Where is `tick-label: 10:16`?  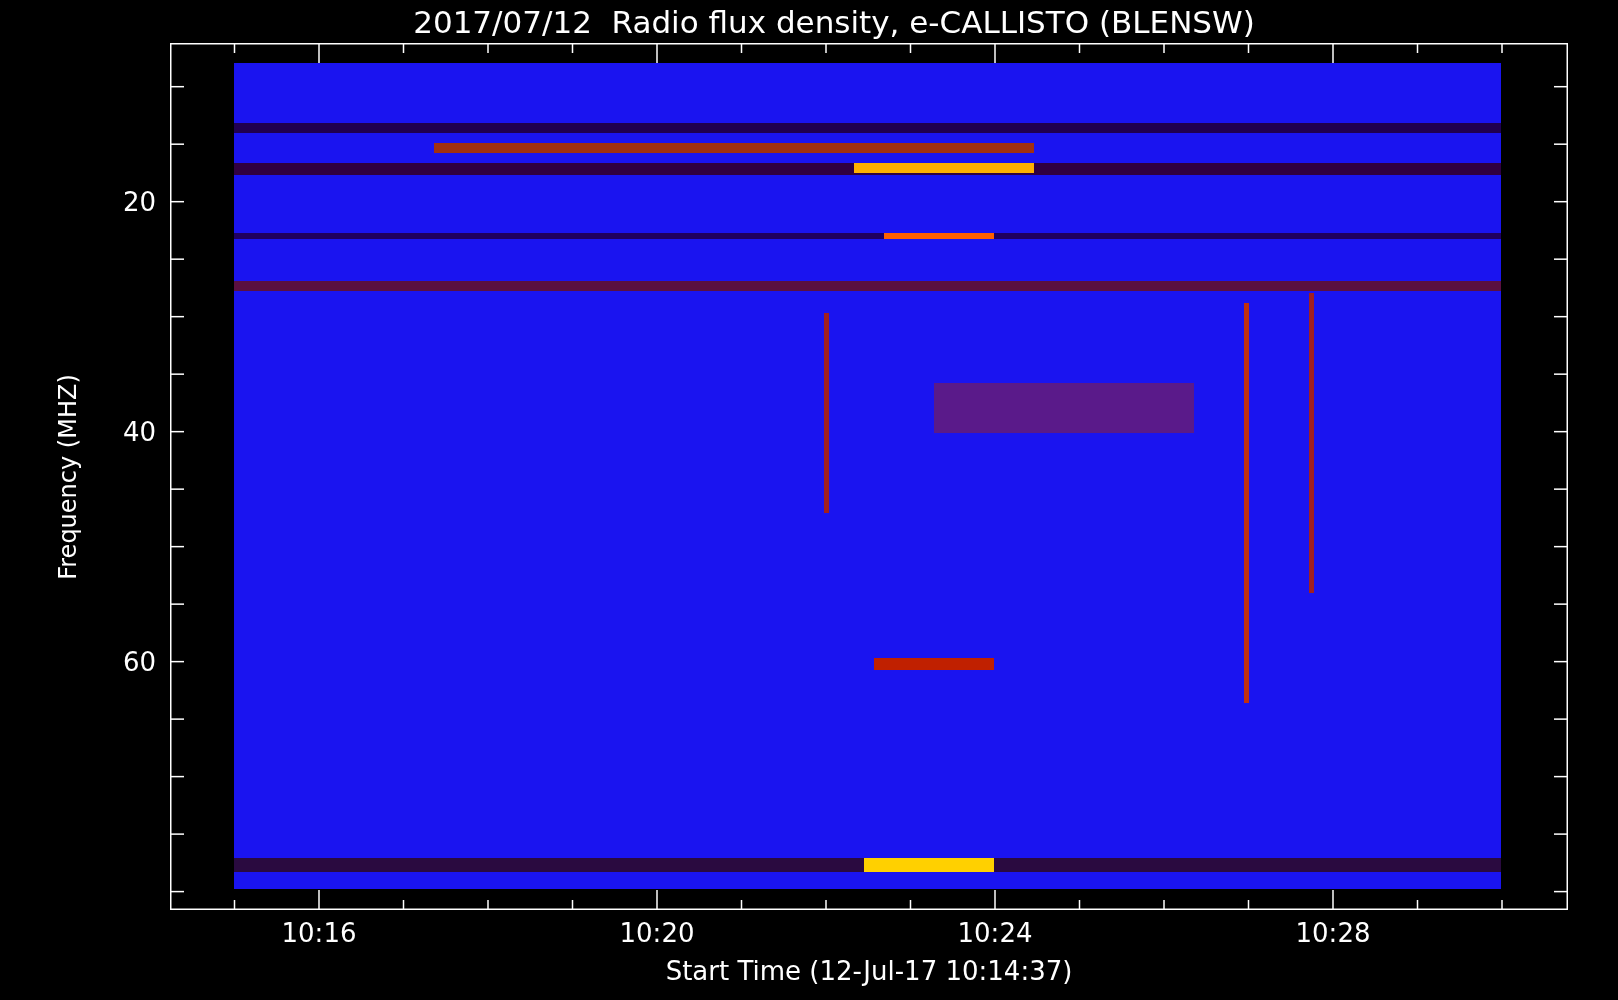
tick-label: 10:16 is located at coordinates (319, 933).